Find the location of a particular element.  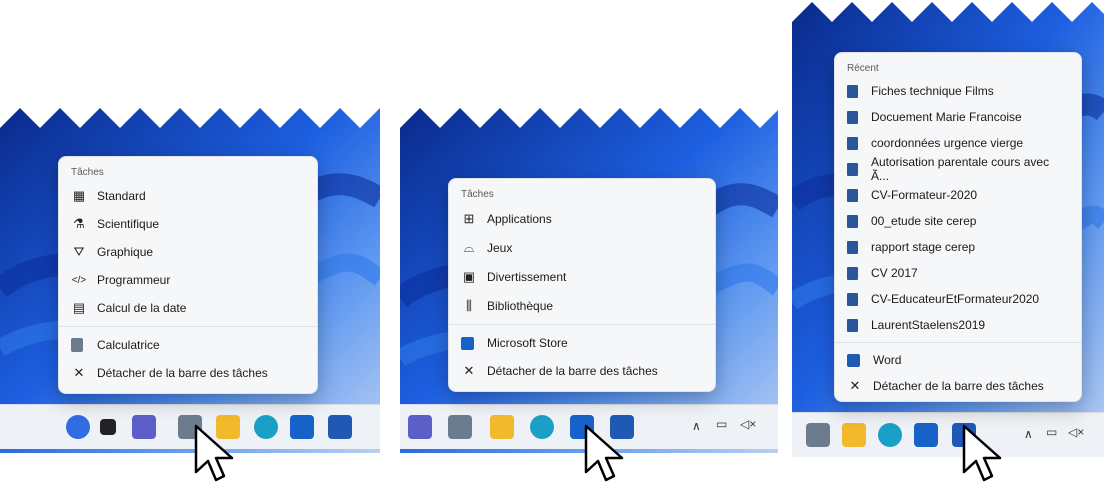

calculator-app-icon is located at coordinates (77, 345).